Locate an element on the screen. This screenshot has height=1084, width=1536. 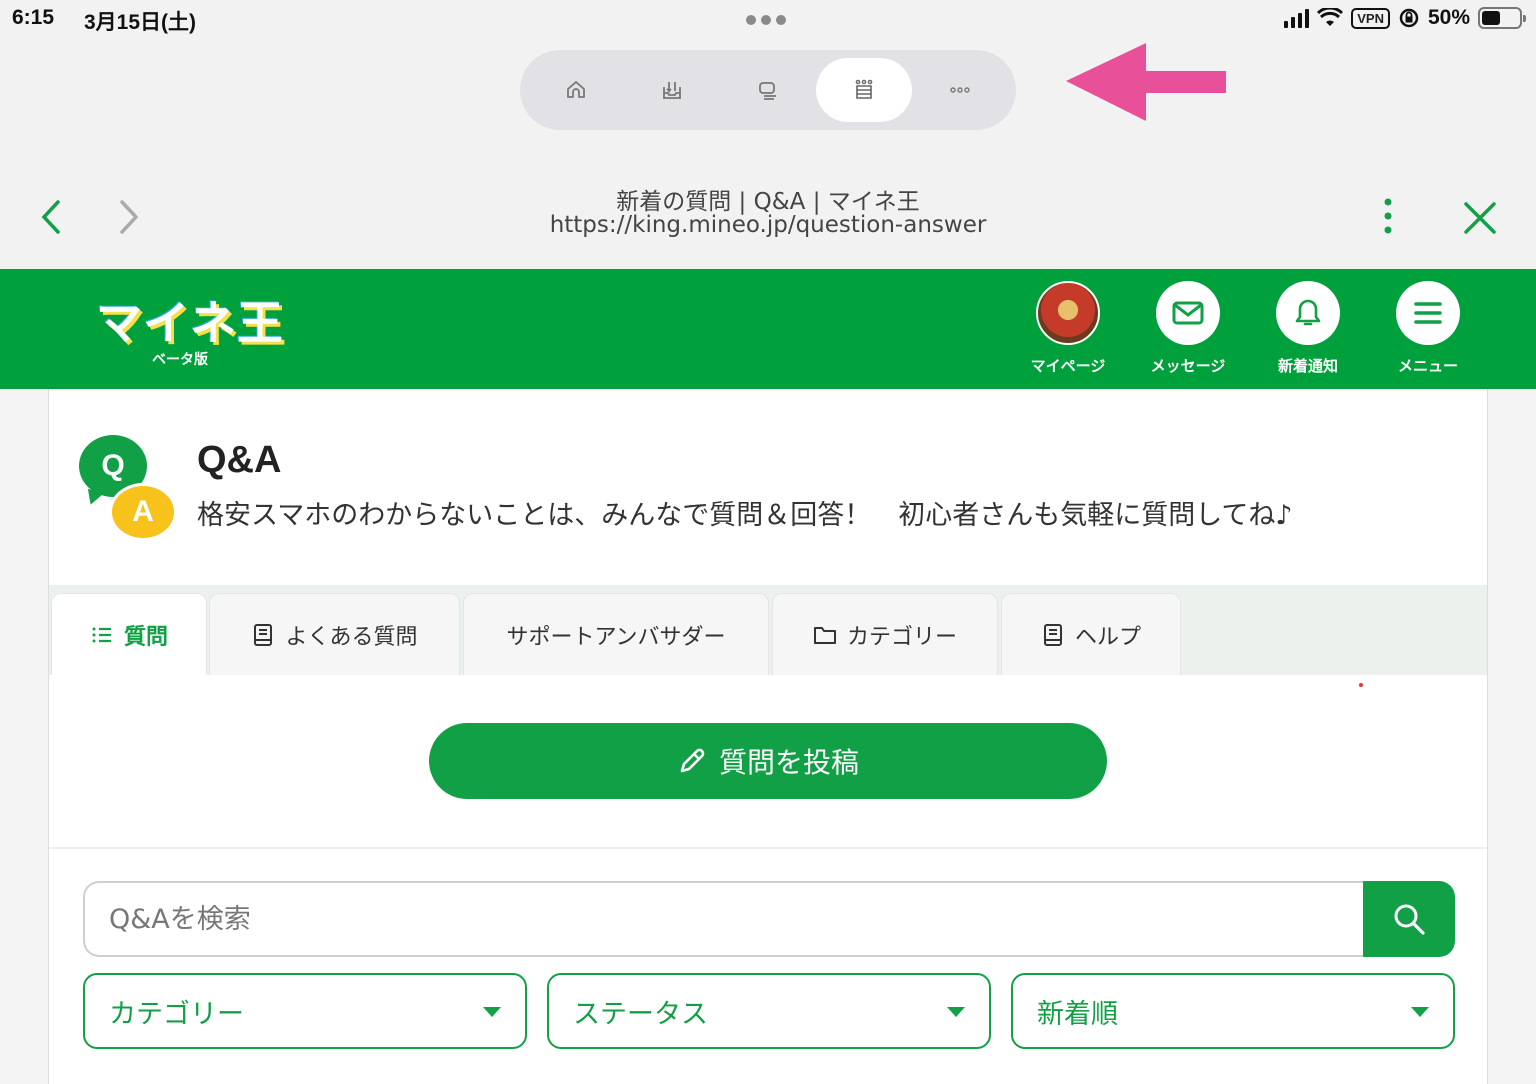
close-icon is located at coordinates (1480, 218).